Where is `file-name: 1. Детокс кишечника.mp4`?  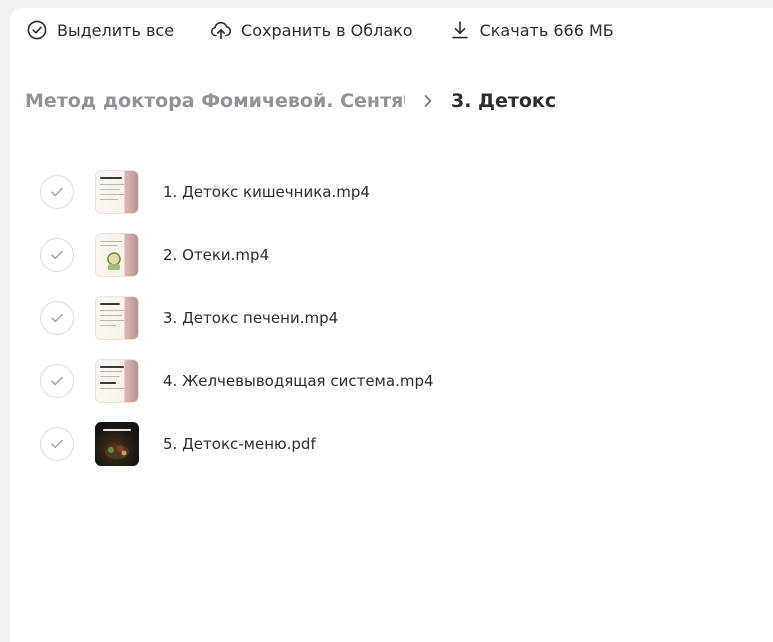
file-name: 1. Детокс кишечника.mp4 is located at coordinates (266, 191).